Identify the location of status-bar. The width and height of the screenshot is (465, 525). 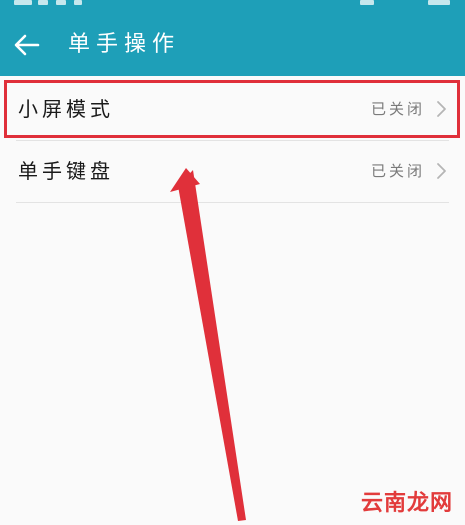
(232, 6).